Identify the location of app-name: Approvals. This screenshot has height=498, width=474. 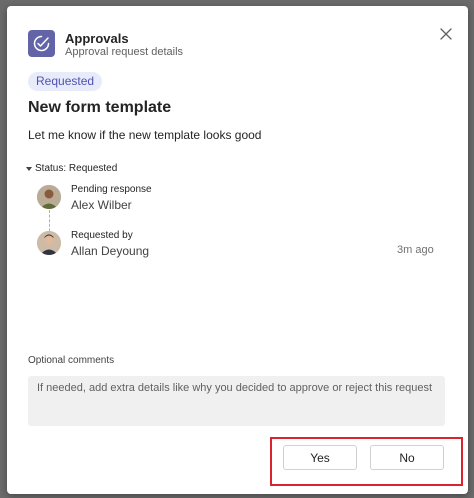
(97, 38).